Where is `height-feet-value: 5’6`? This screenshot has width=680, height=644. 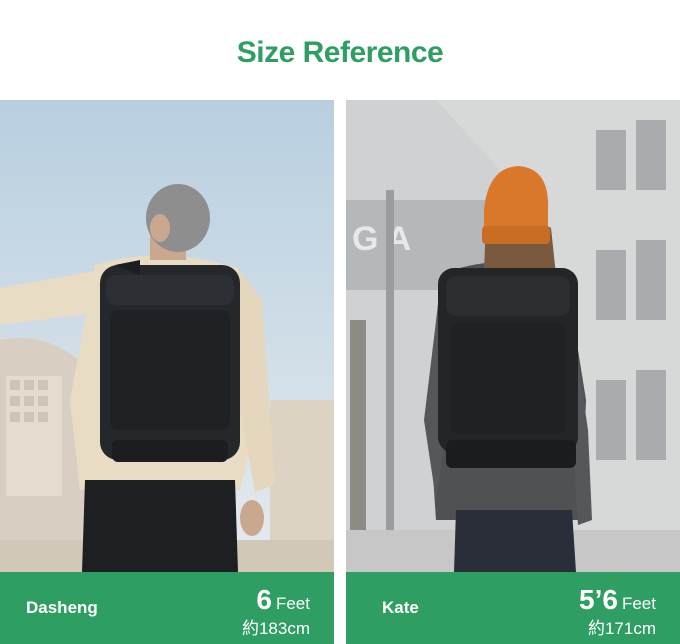 height-feet-value: 5’6 is located at coordinates (598, 599).